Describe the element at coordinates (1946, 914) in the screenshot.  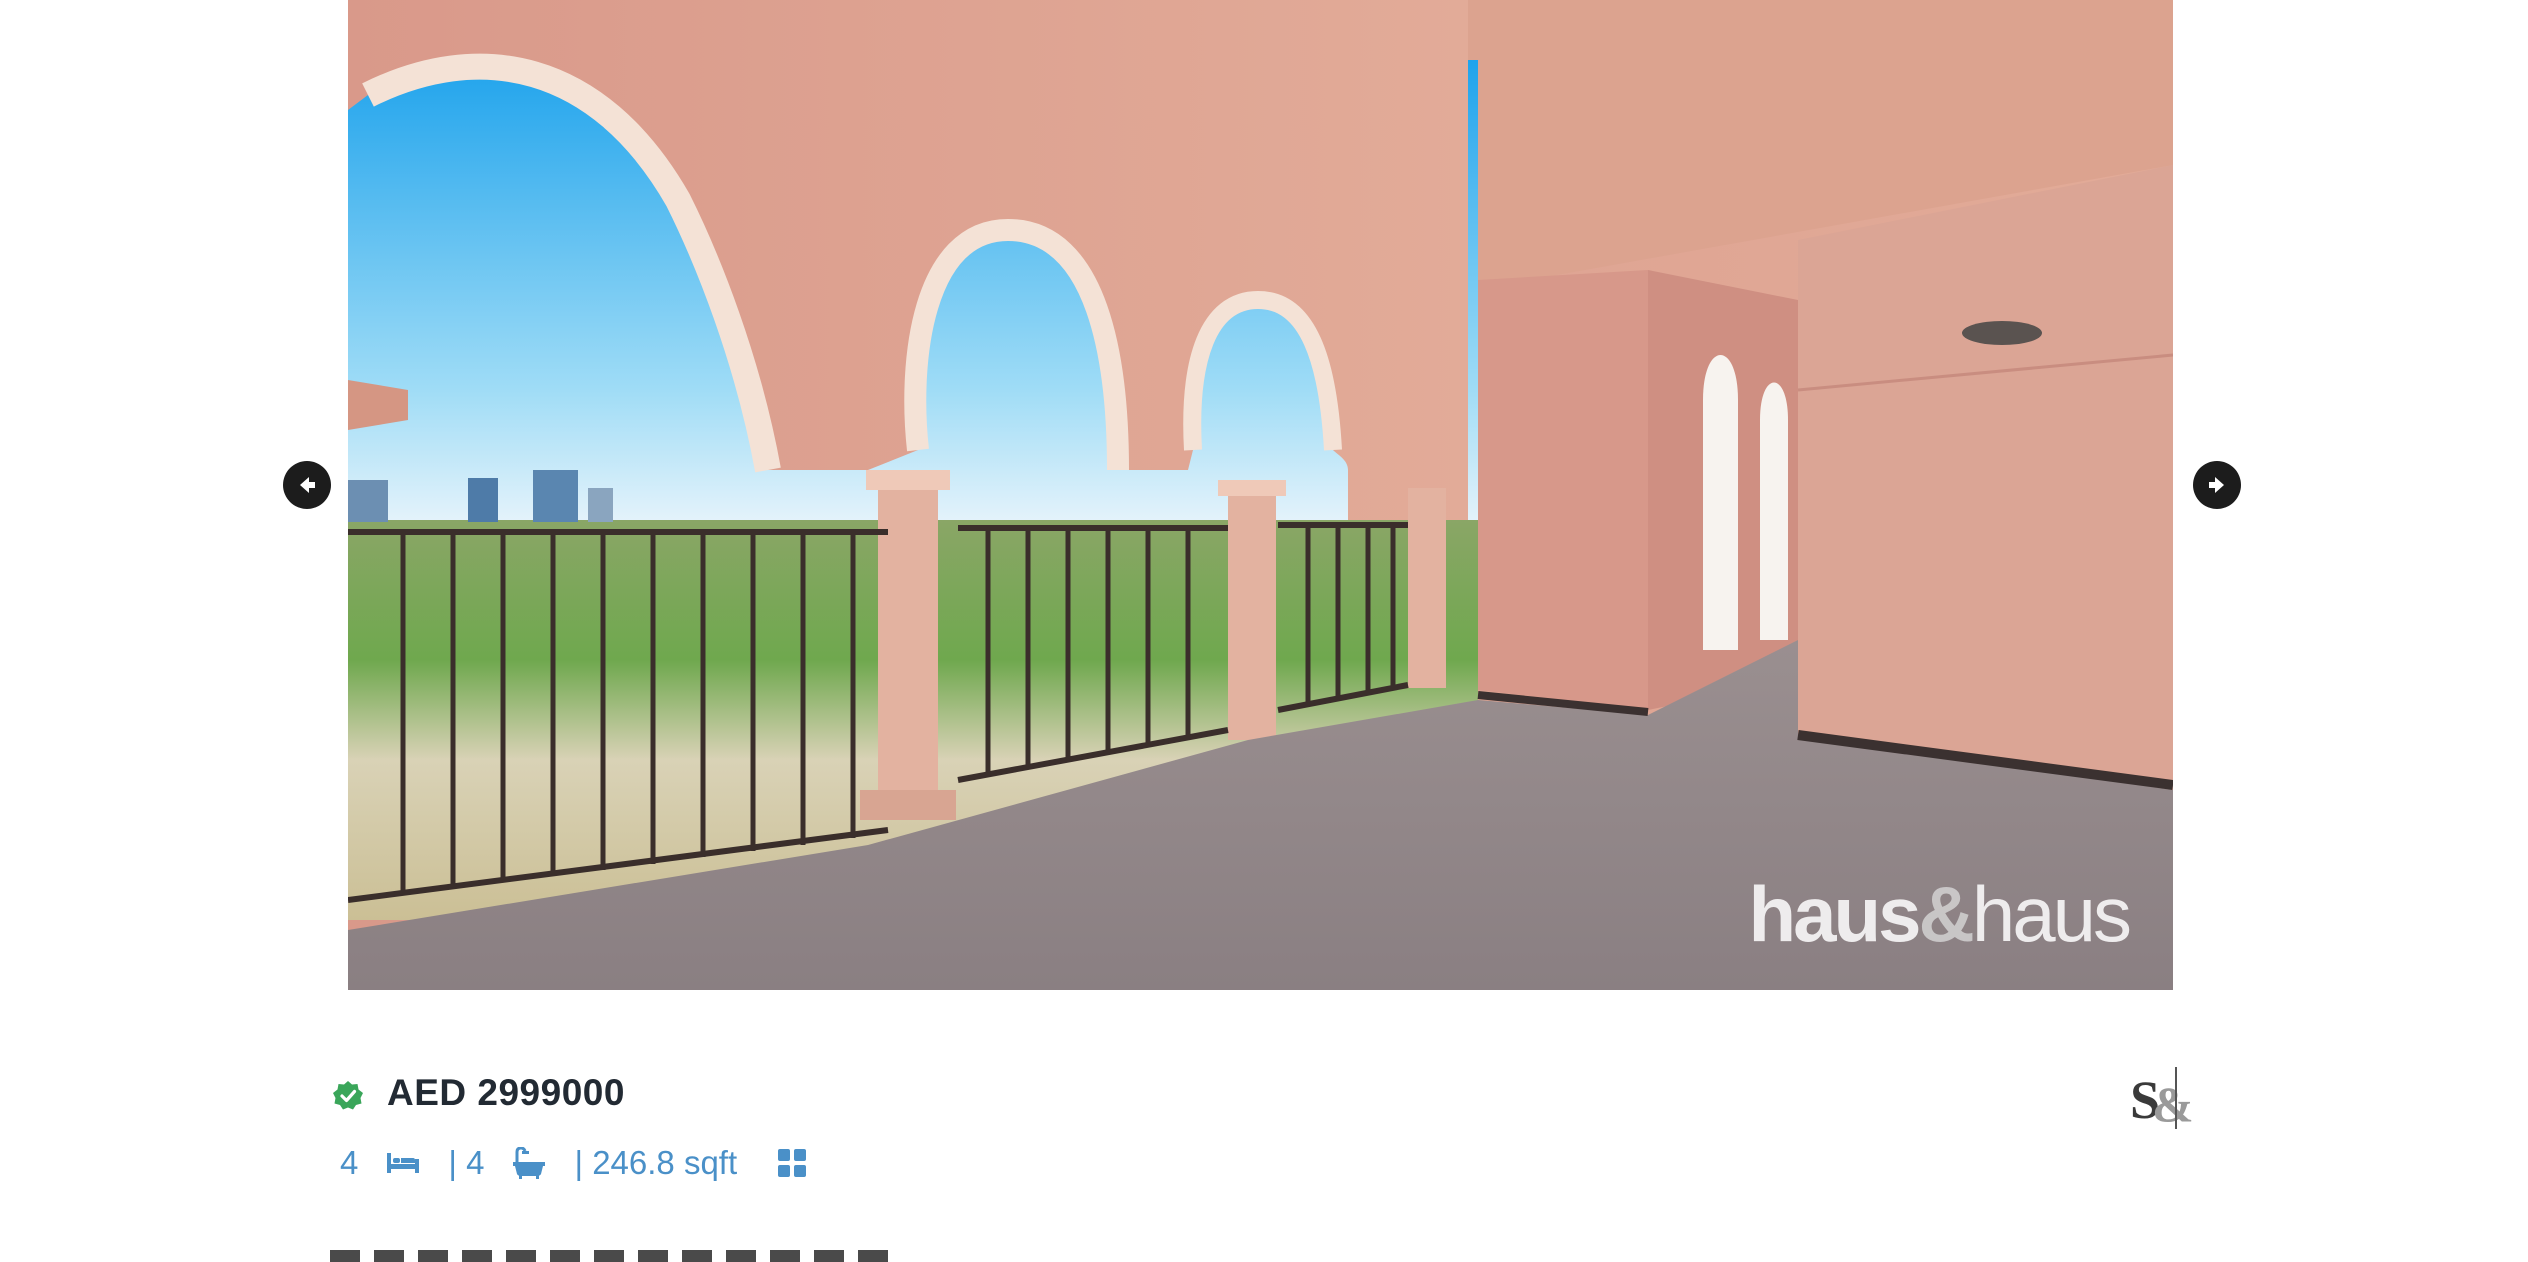
I see `watermark-ampersand: &` at that location.